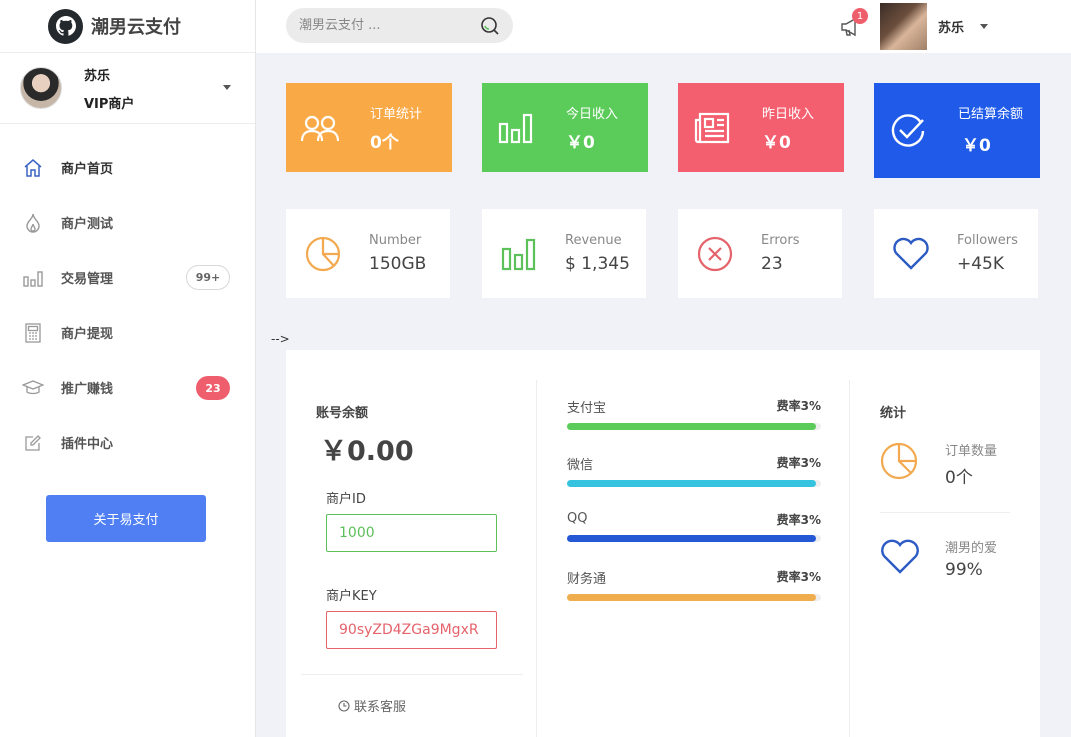  I want to click on stat-card-today-income: 今日收入 ￥0, so click(565, 127).